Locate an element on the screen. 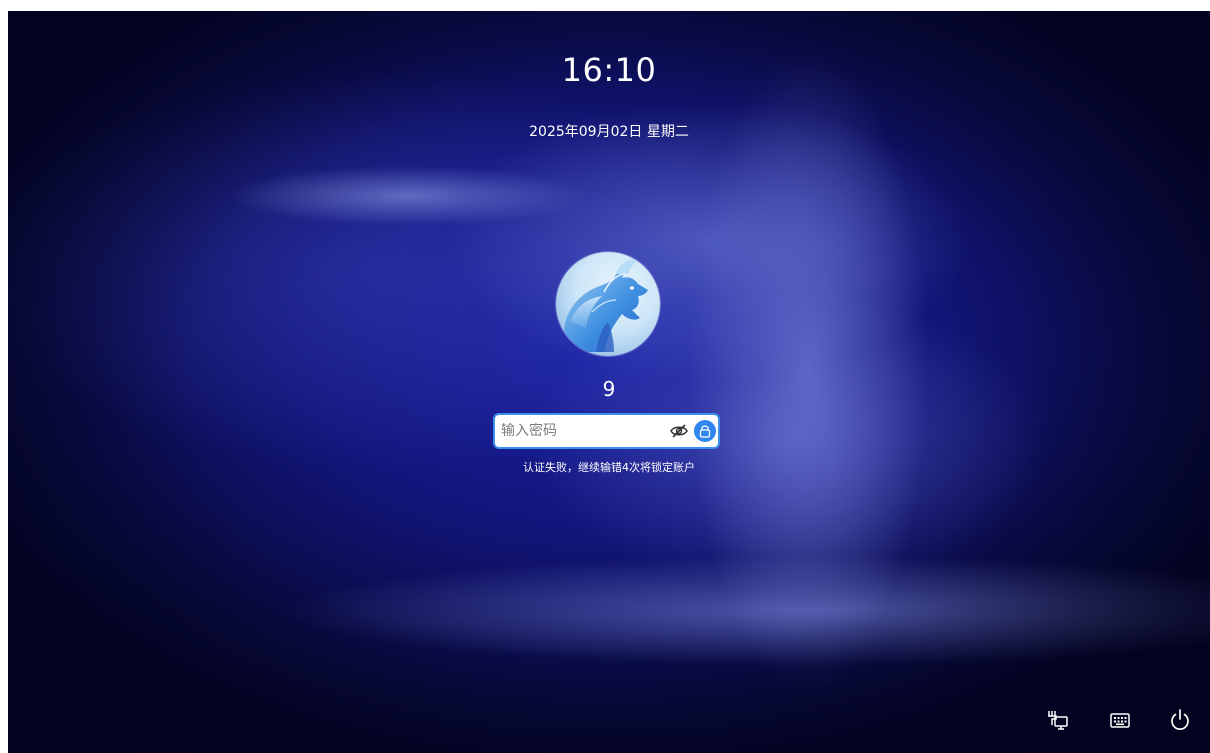 This screenshot has height=753, width=1210. lock-icon is located at coordinates (705, 431).